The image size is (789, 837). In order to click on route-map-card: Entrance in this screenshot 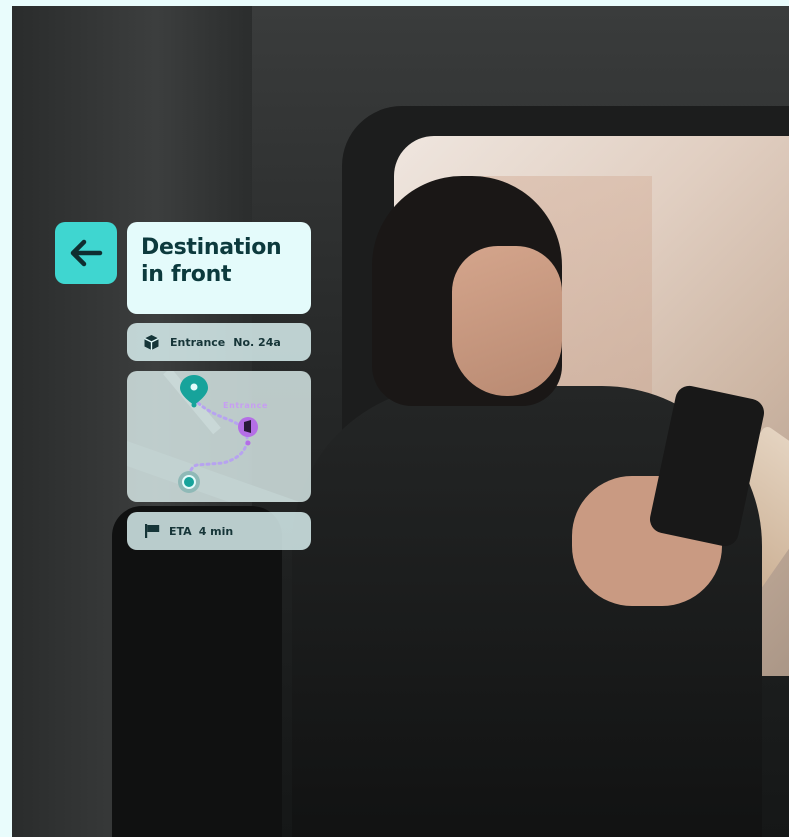, I will do `click(219, 436)`.